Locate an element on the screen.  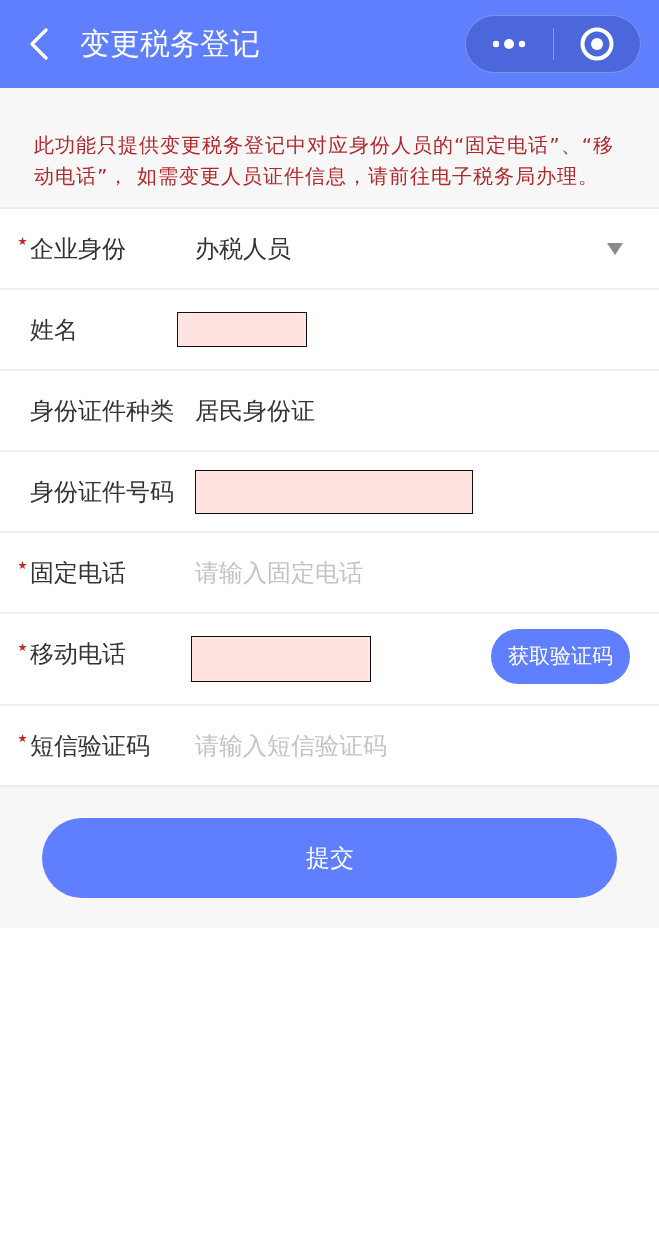
more-icon is located at coordinates (509, 44).